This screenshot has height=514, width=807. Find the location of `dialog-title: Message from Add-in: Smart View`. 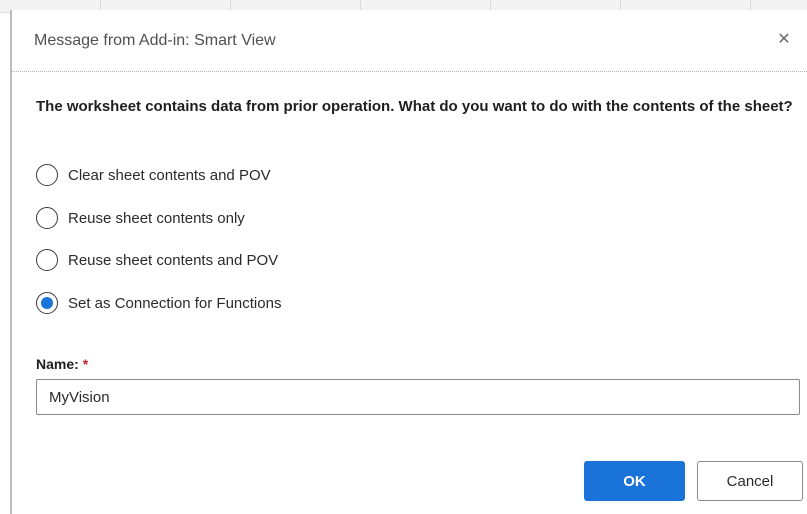

dialog-title: Message from Add-in: Smart View is located at coordinates (155, 40).